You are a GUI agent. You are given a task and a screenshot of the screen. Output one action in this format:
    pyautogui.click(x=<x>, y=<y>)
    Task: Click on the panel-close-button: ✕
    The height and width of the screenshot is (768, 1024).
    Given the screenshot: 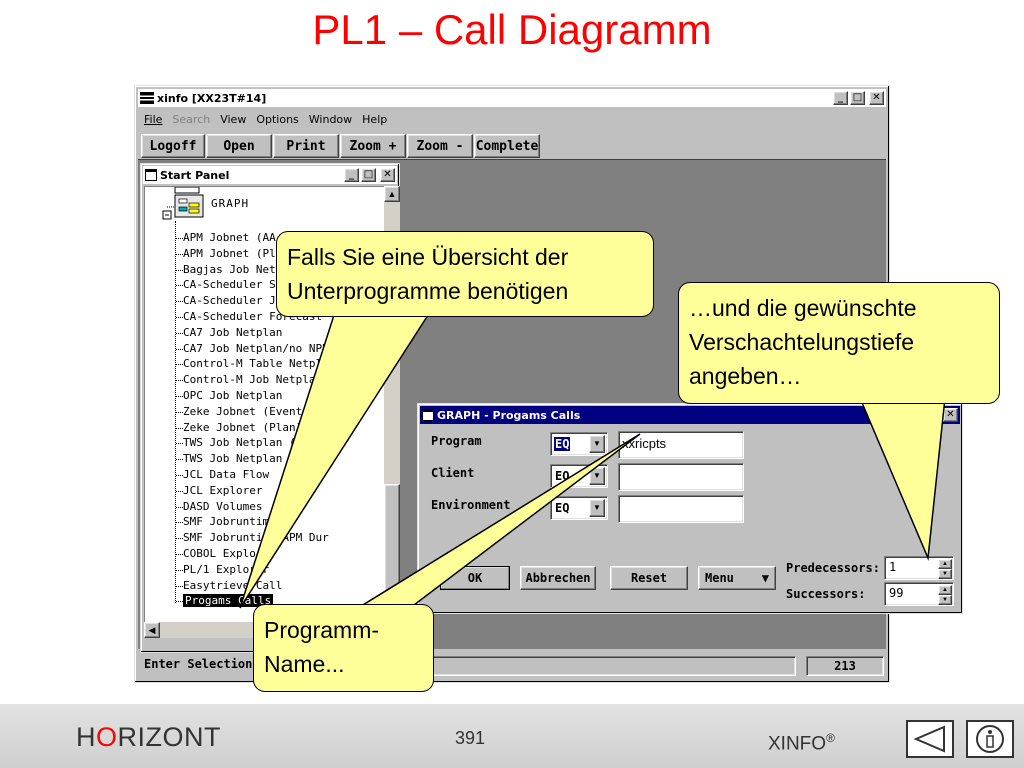 What is the action you would take?
    pyautogui.click(x=387, y=175)
    